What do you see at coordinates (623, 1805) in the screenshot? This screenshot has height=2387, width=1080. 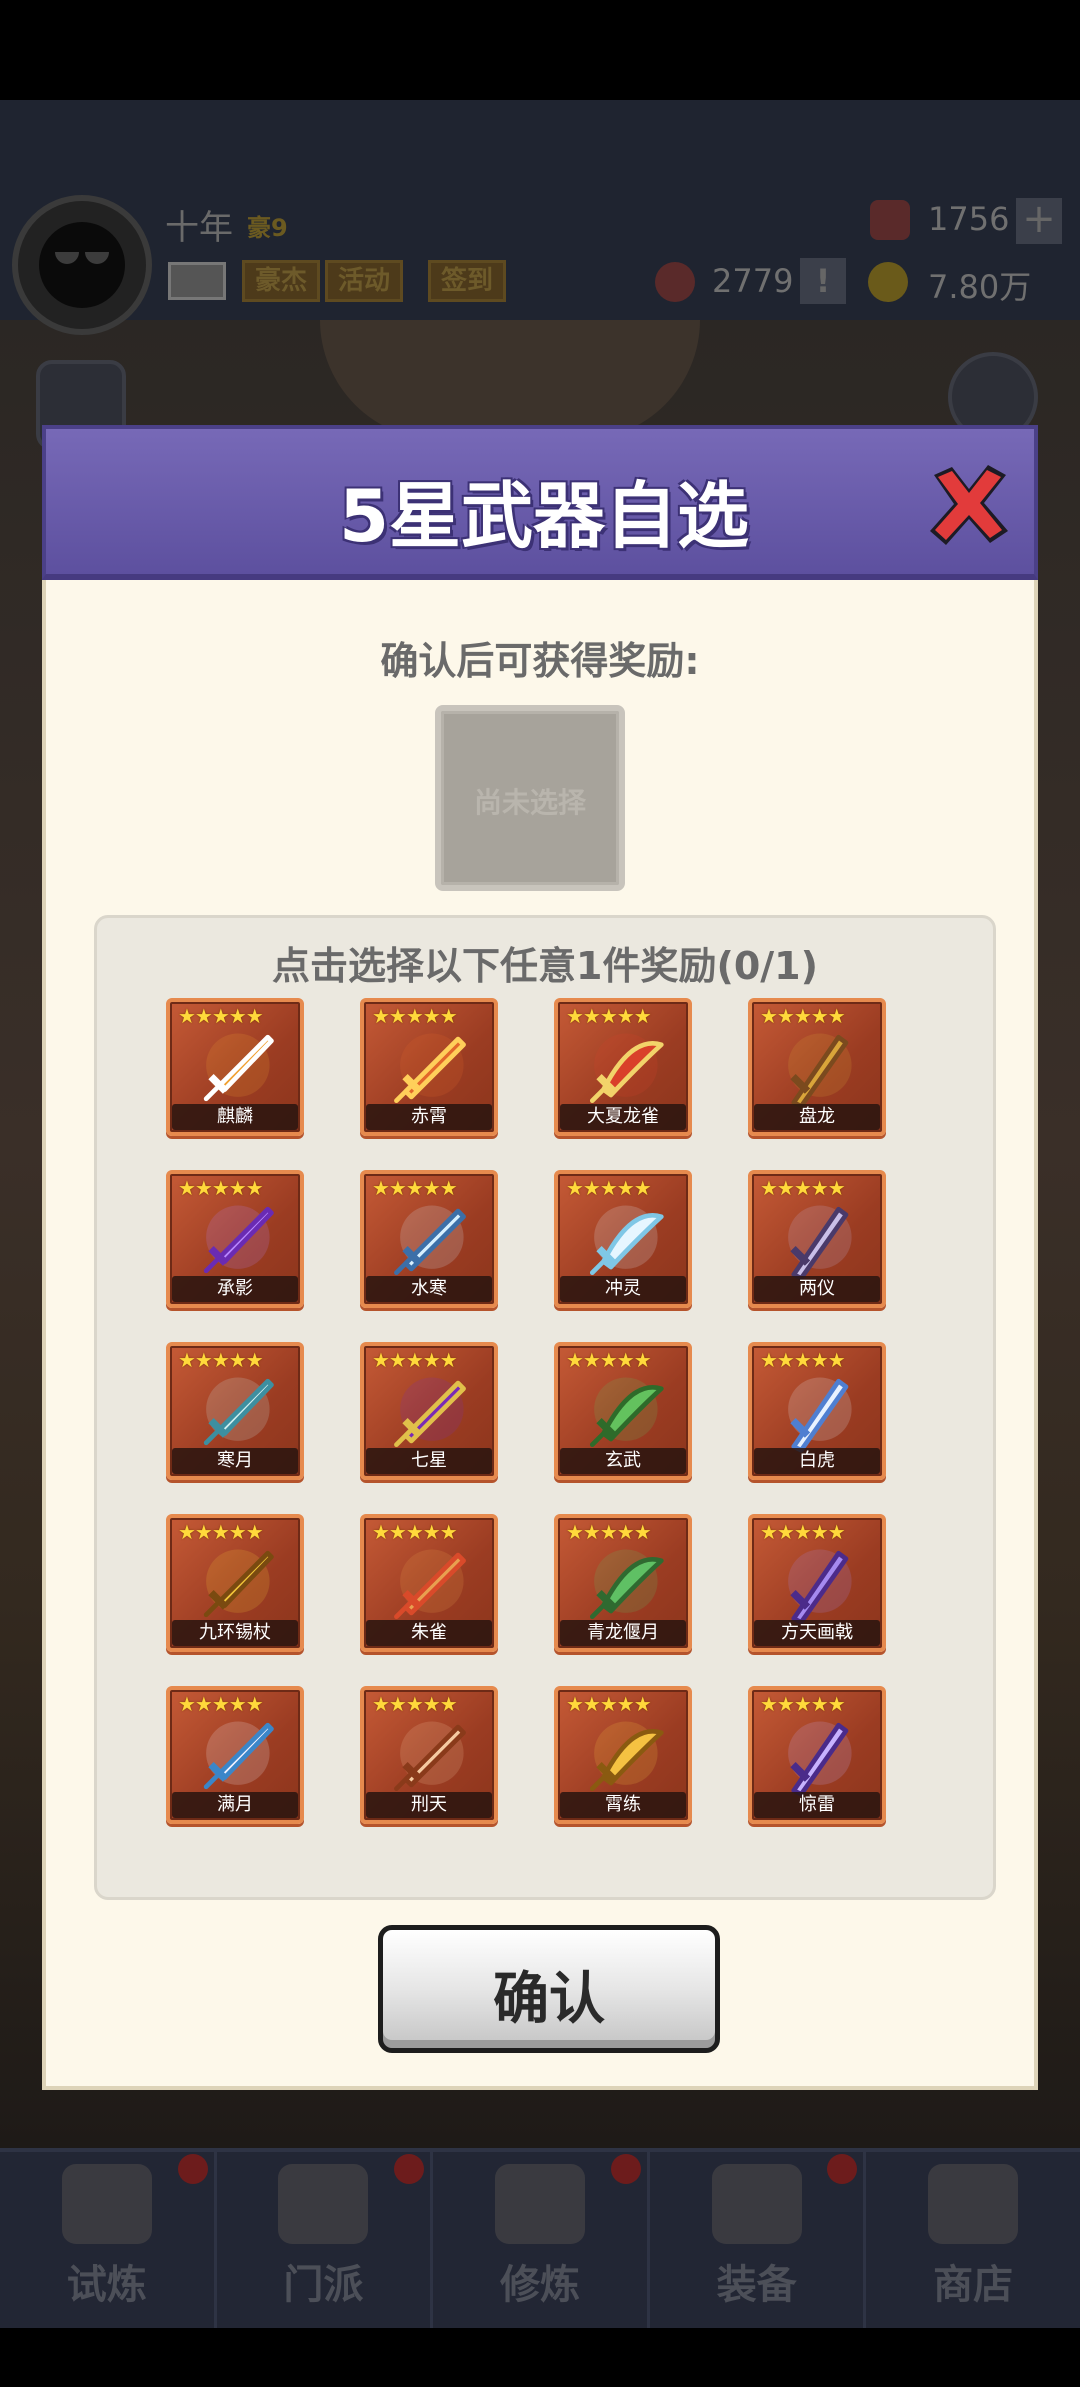 I see `weapon-name: 霄练` at bounding box center [623, 1805].